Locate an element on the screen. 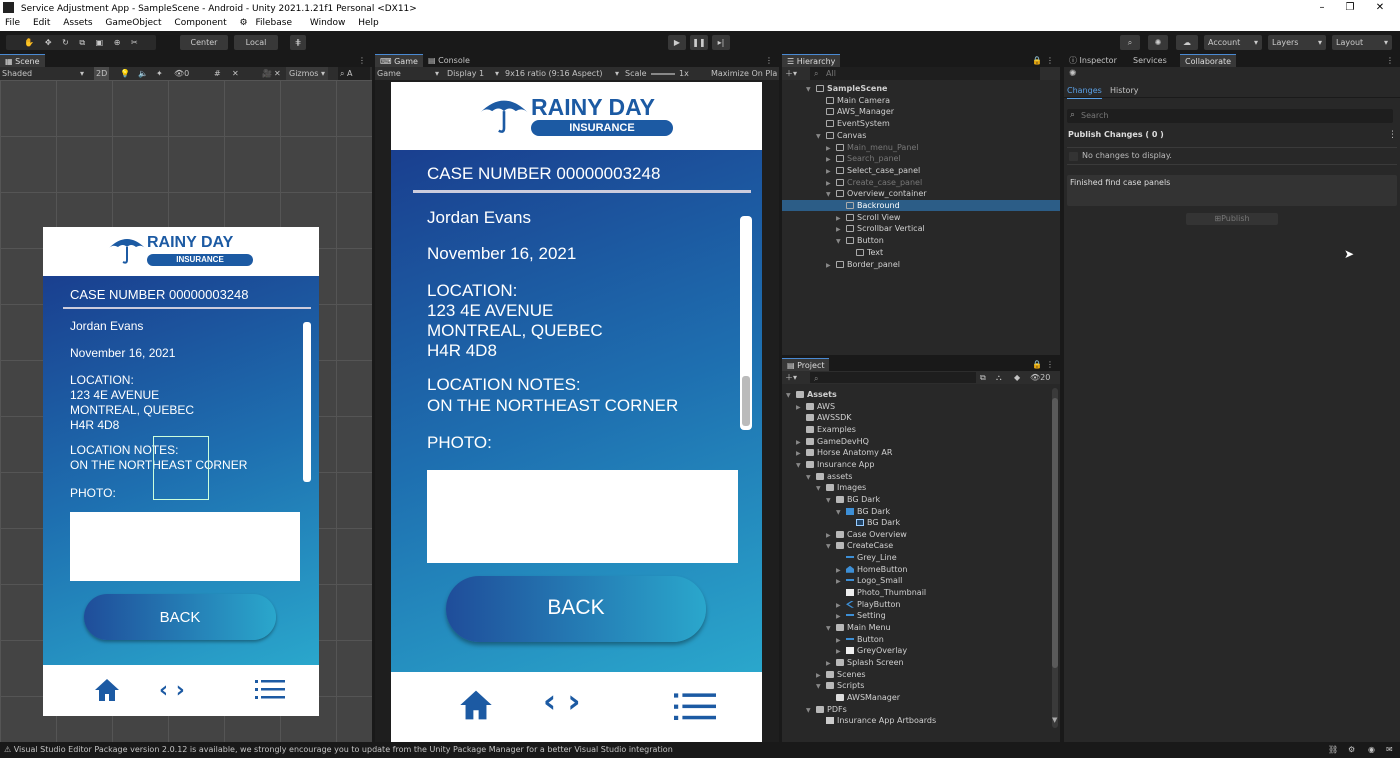 This screenshot has height=758, width=1400. project-folder: ▼ PDFs is located at coordinates (916, 709).